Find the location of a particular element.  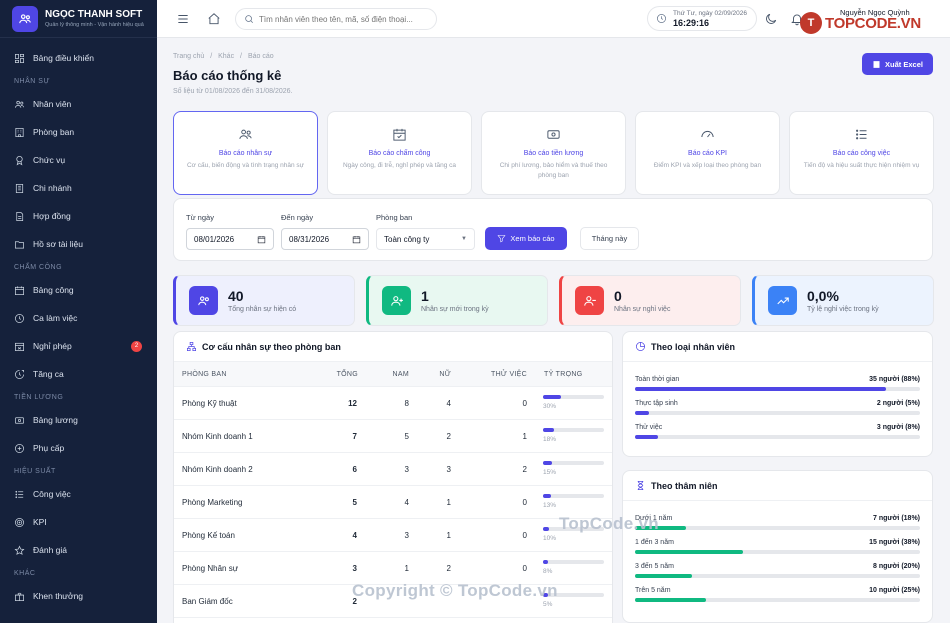

pie-chart-icon is located at coordinates (640, 346).